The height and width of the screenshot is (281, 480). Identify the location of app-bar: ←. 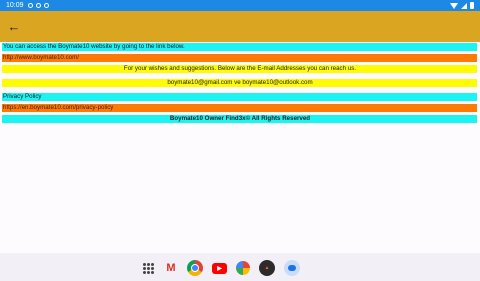
(240, 26).